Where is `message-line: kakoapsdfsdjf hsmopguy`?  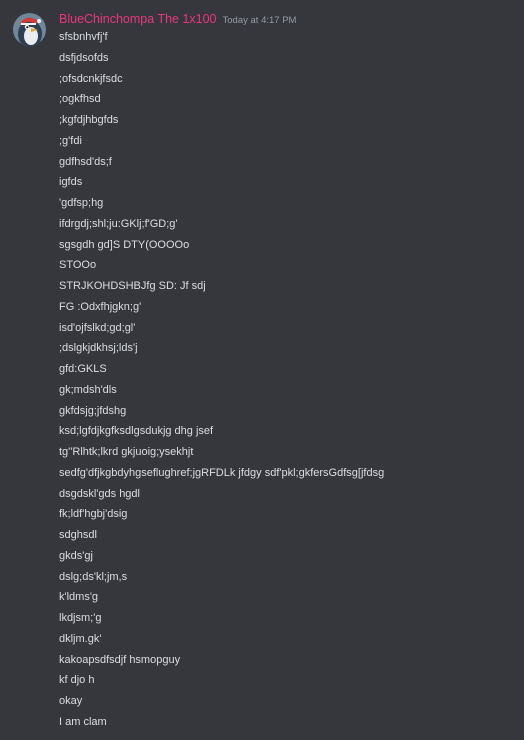 message-line: kakoapsdfsdjf hsmopguy is located at coordinates (120, 659).